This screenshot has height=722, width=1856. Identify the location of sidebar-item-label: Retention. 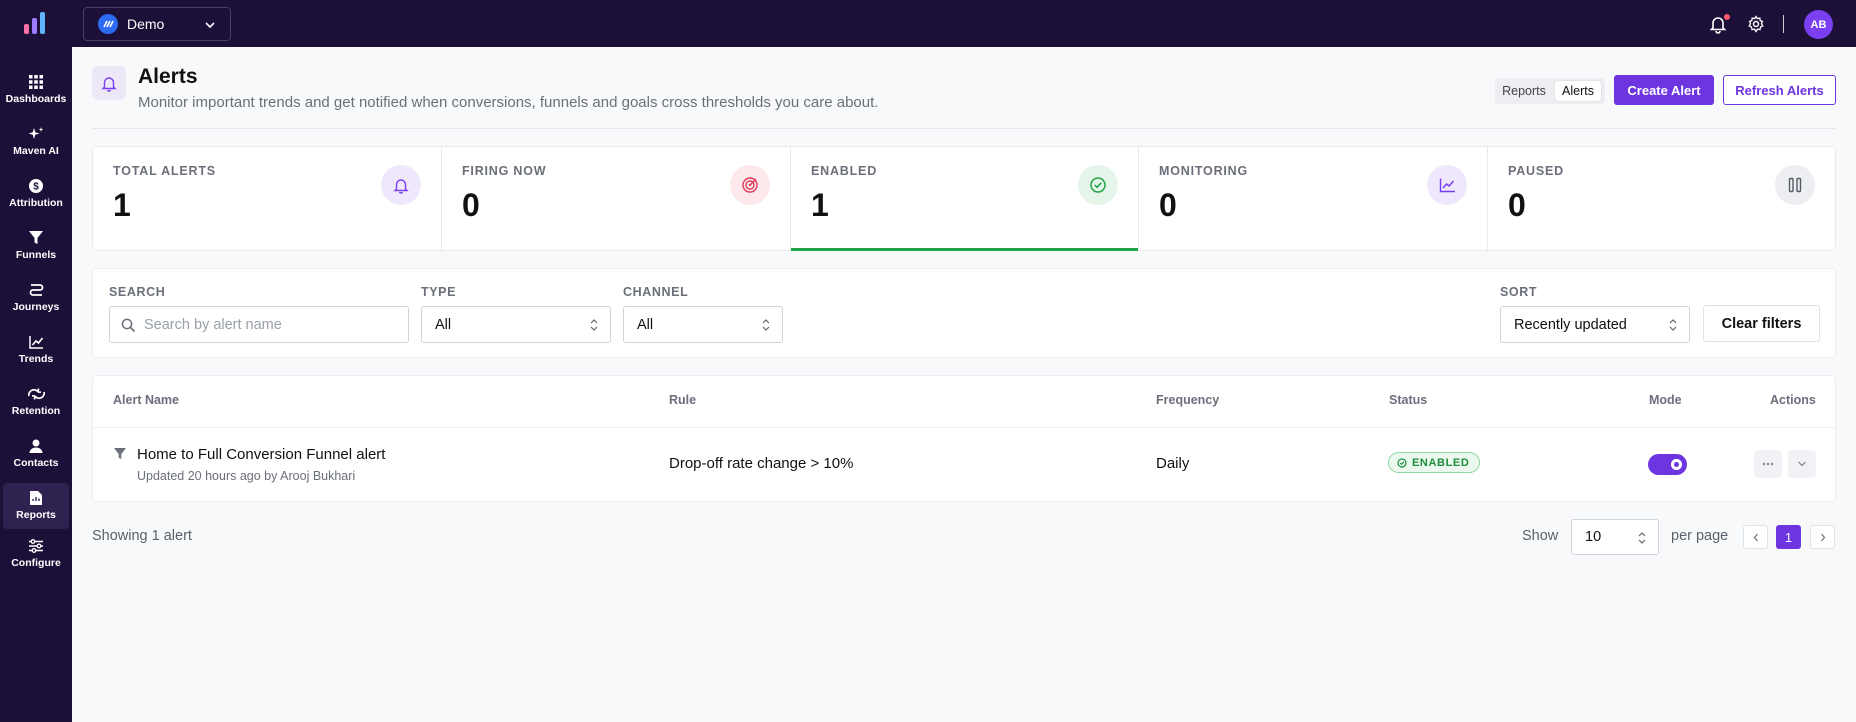
(36, 411).